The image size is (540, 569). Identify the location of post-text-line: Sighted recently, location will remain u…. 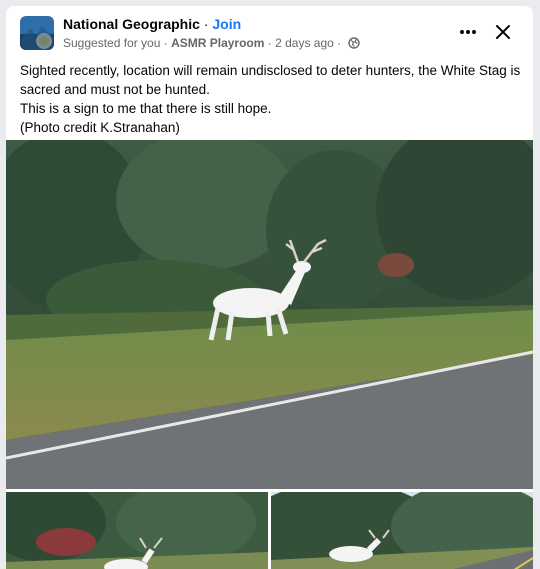
(270, 80).